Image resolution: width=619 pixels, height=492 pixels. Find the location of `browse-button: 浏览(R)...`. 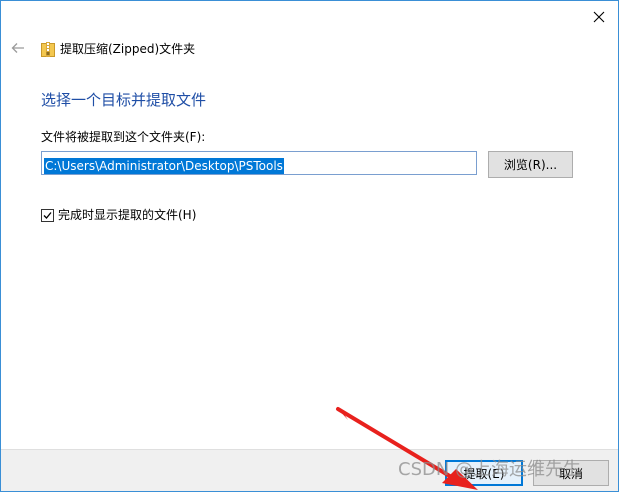

browse-button: 浏览(R)... is located at coordinates (530, 164).